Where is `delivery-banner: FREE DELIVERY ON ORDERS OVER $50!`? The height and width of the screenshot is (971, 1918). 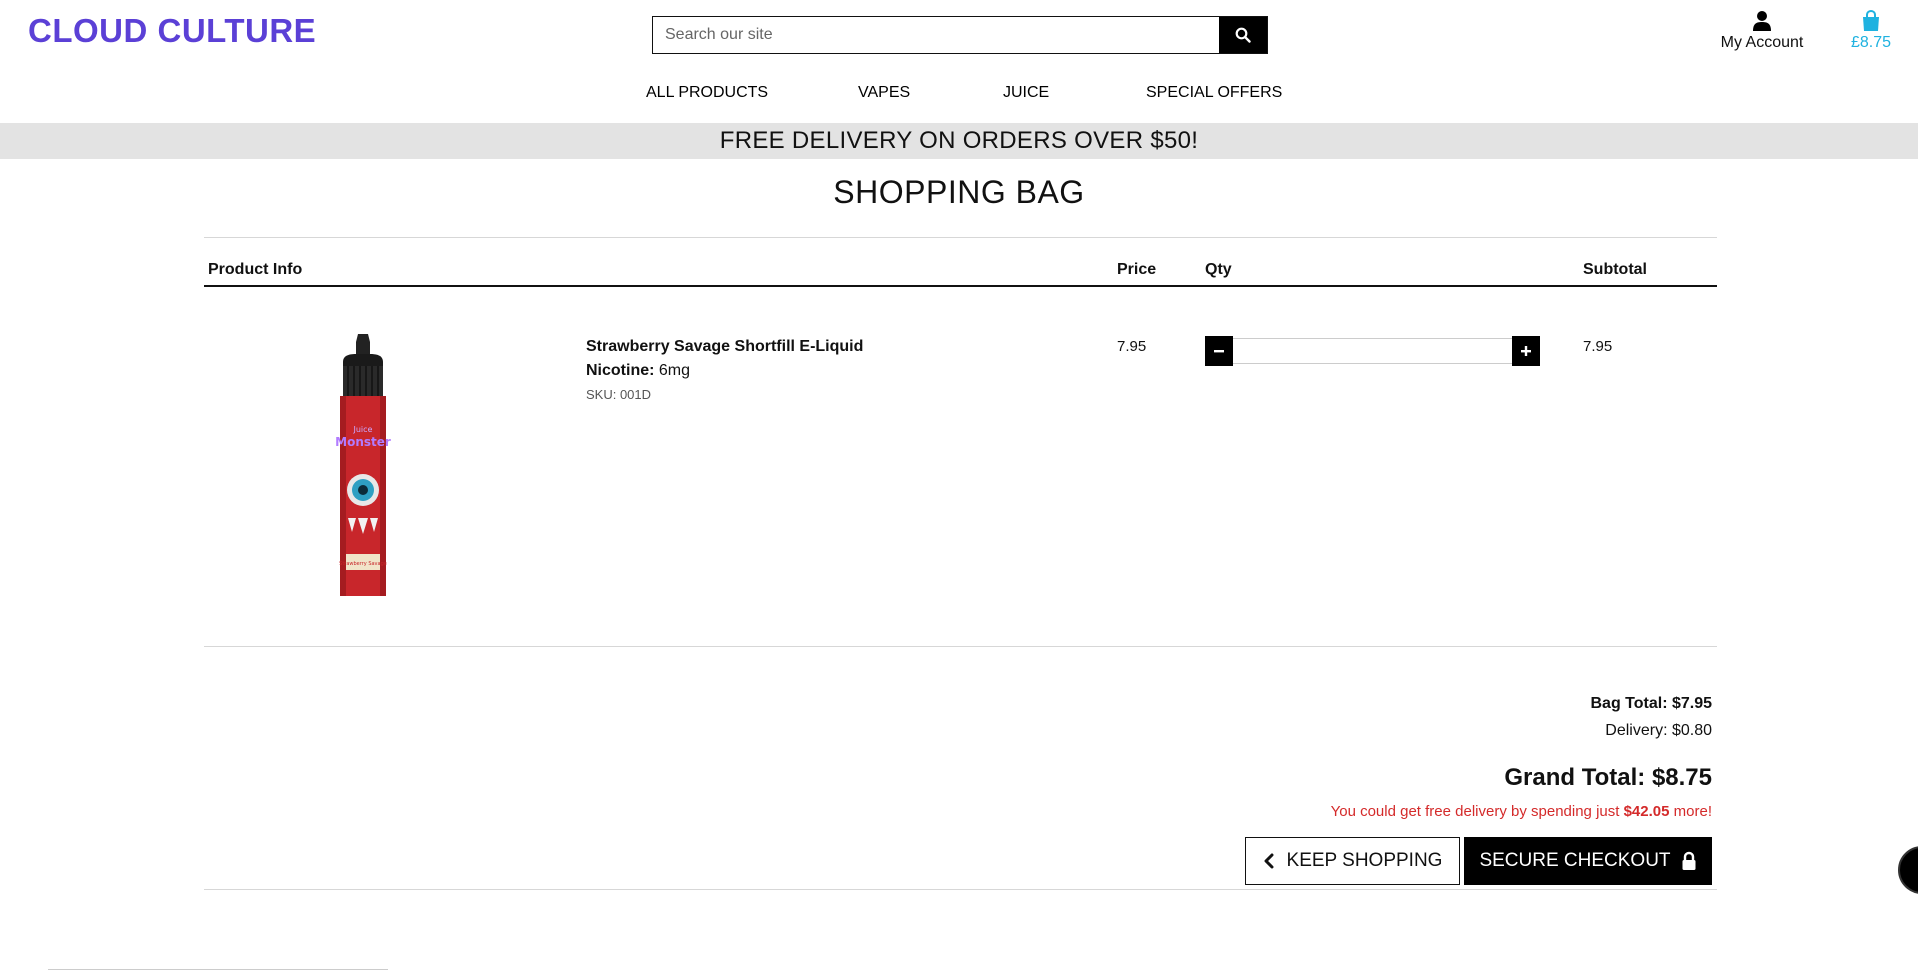
delivery-banner: FREE DELIVERY ON ORDERS OVER $50! is located at coordinates (959, 141).